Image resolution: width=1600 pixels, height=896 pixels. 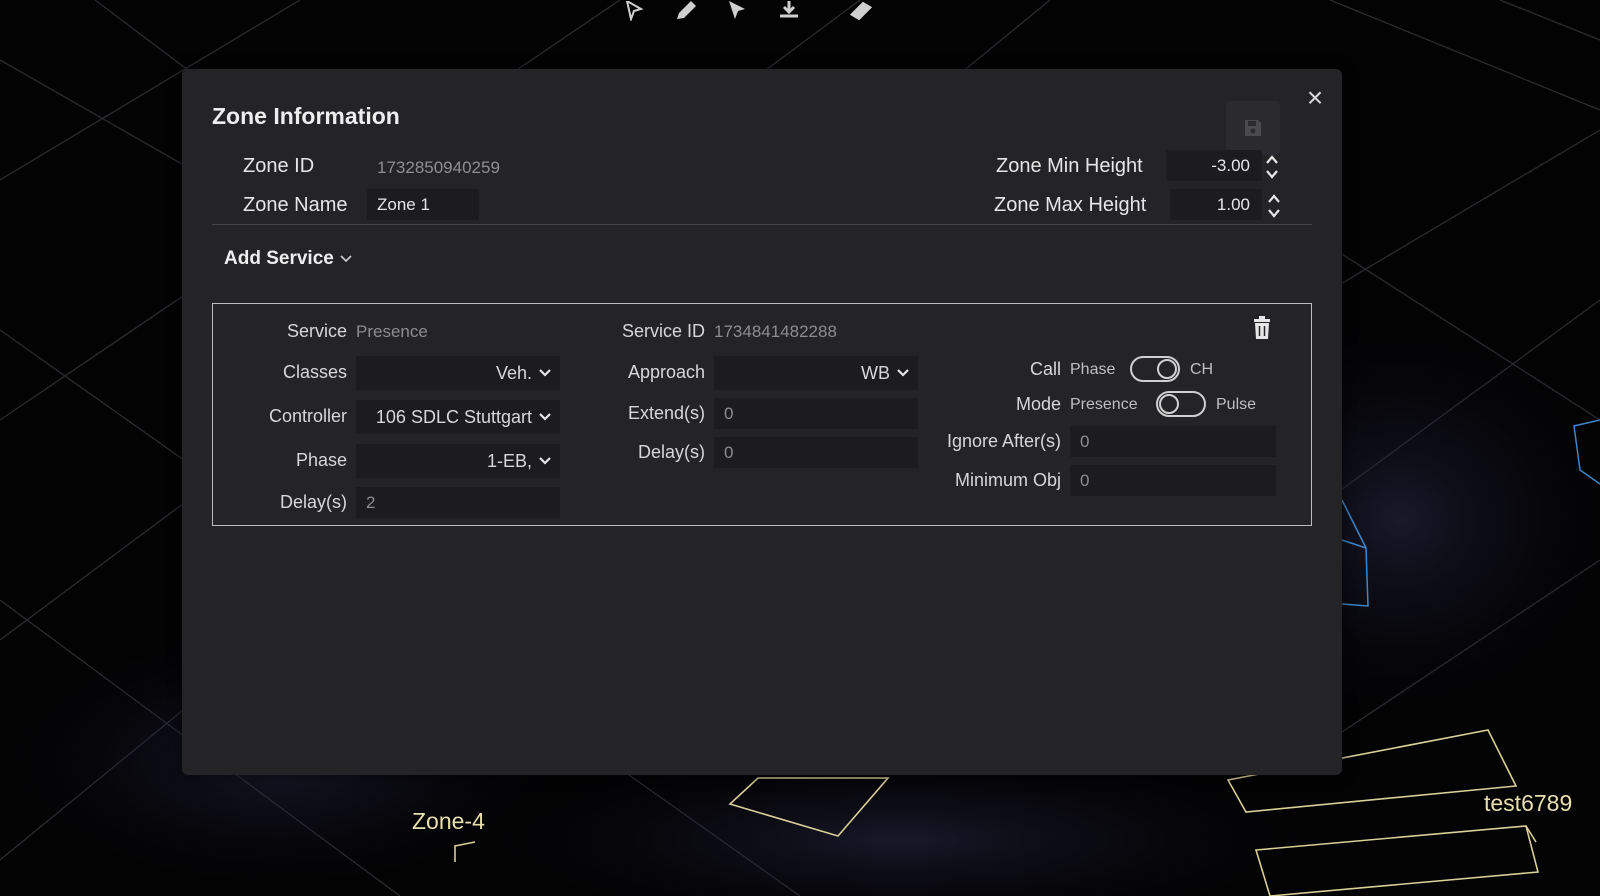 I want to click on delay-label: Delay(s), so click(x=313, y=502).